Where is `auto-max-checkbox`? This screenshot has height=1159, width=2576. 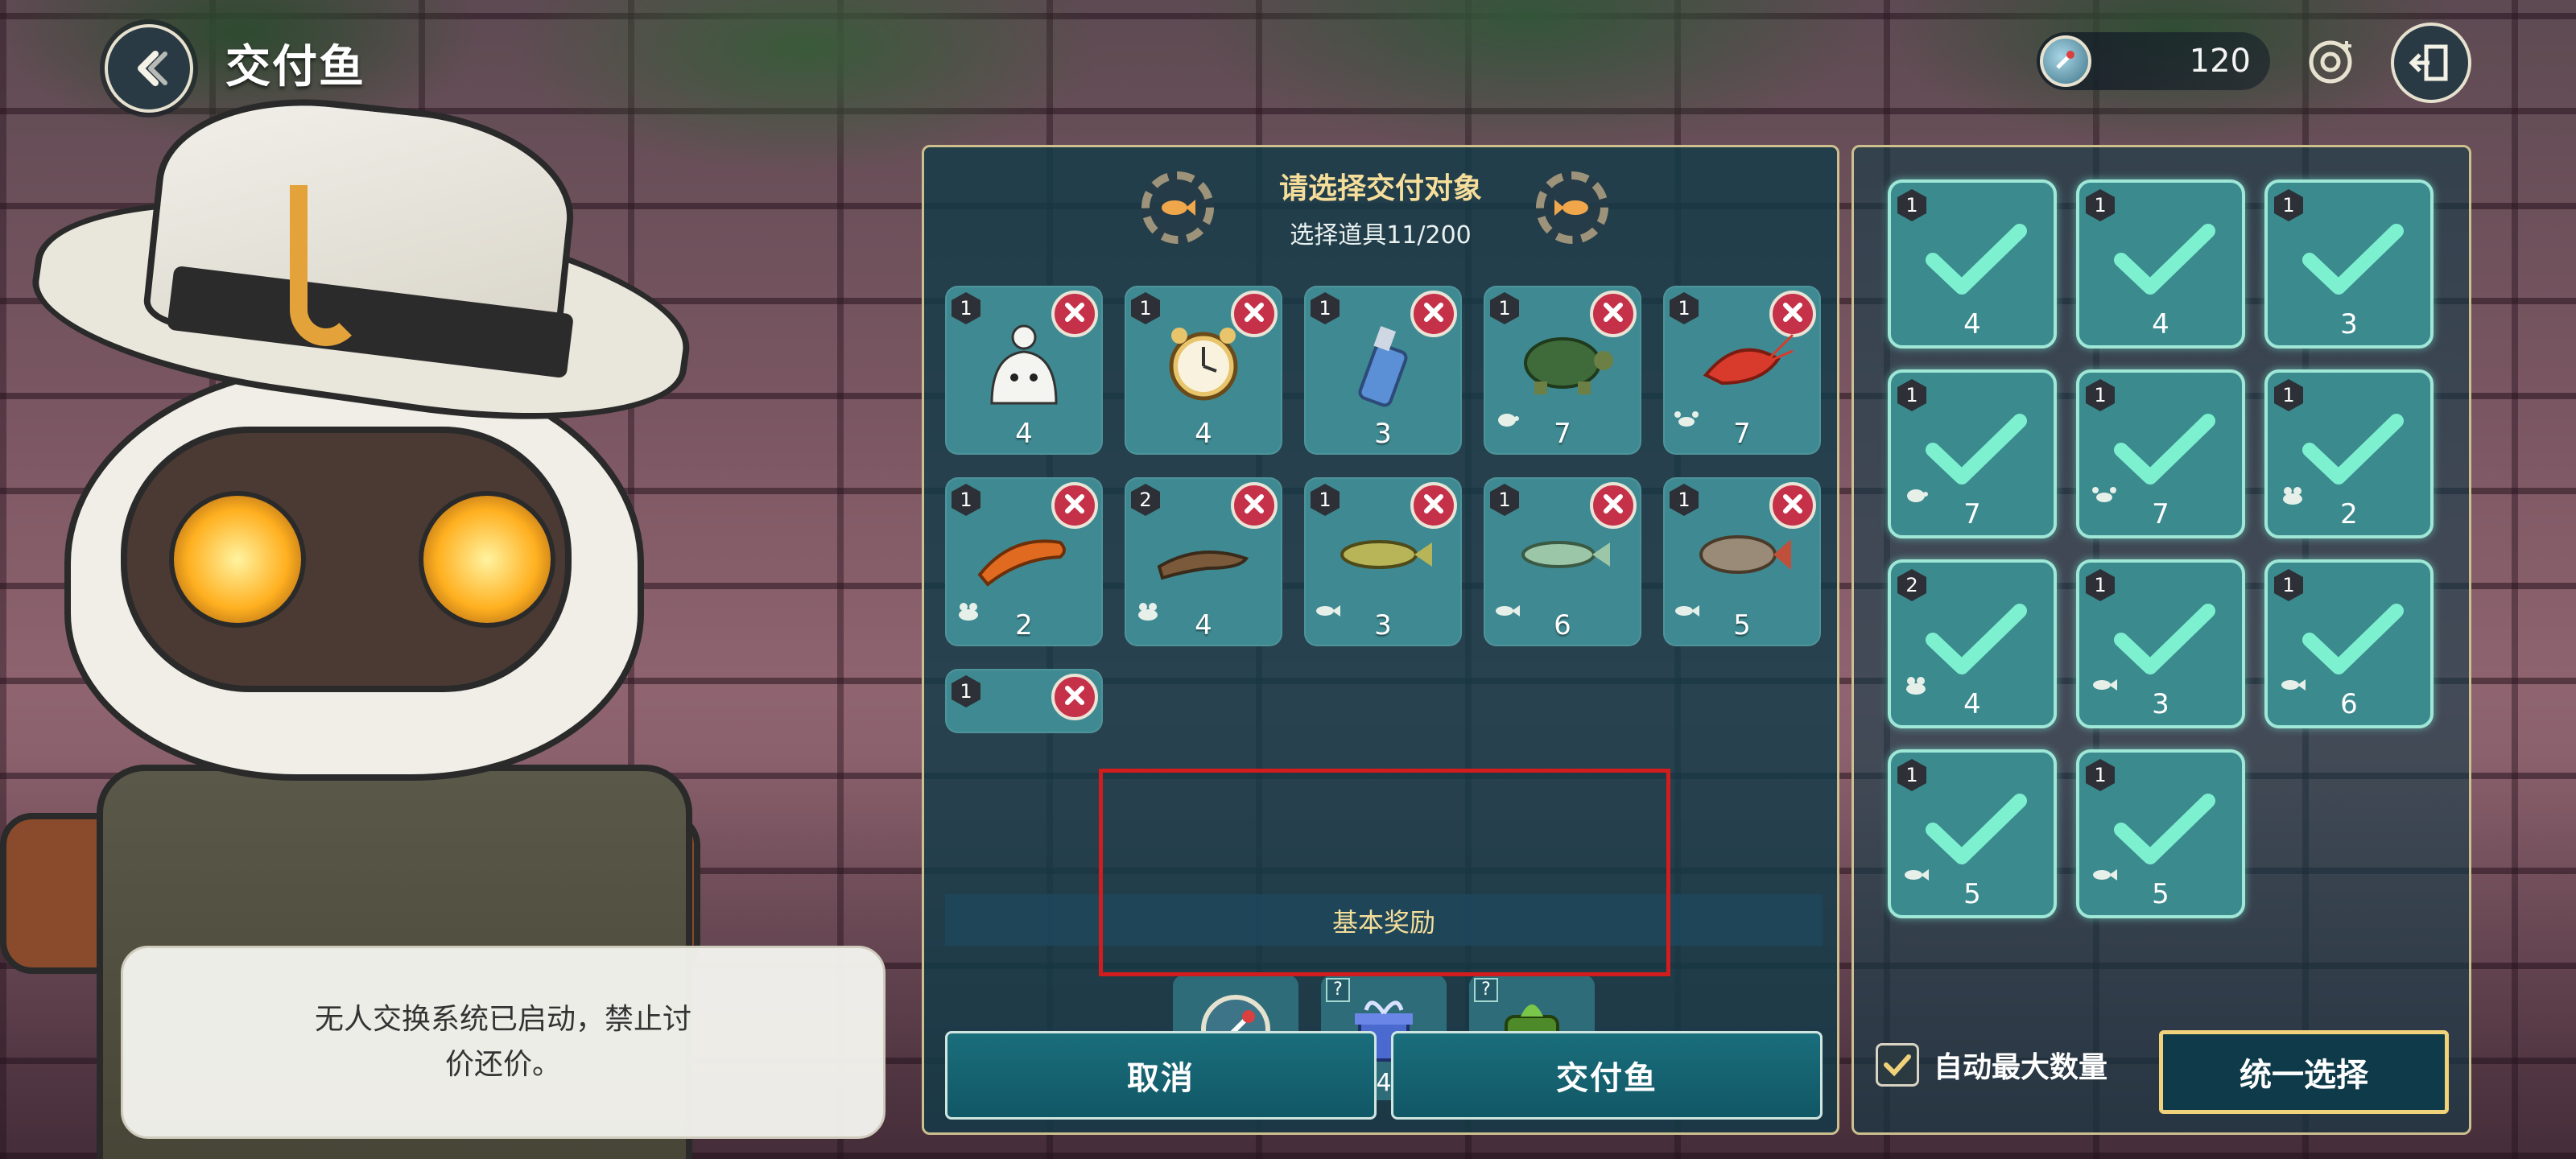
auto-max-checkbox is located at coordinates (1897, 1065).